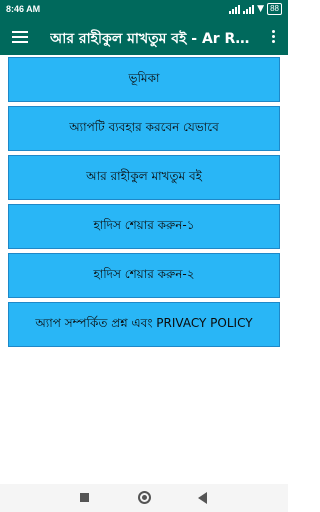  Describe the element at coordinates (202, 498) in the screenshot. I see `back-icon` at that location.